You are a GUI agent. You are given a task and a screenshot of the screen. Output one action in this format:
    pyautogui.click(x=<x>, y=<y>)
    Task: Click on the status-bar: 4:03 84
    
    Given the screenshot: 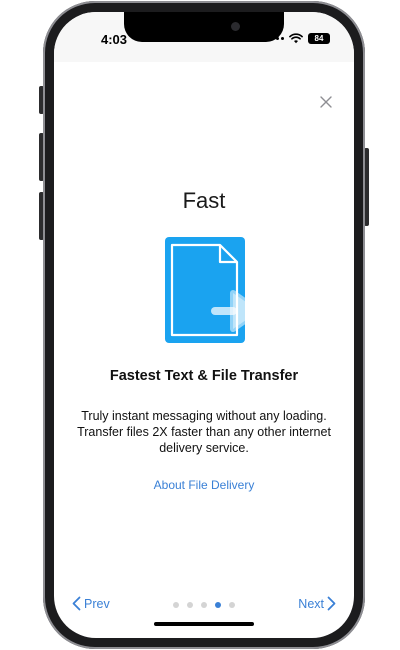 What is the action you would take?
    pyautogui.click(x=204, y=37)
    